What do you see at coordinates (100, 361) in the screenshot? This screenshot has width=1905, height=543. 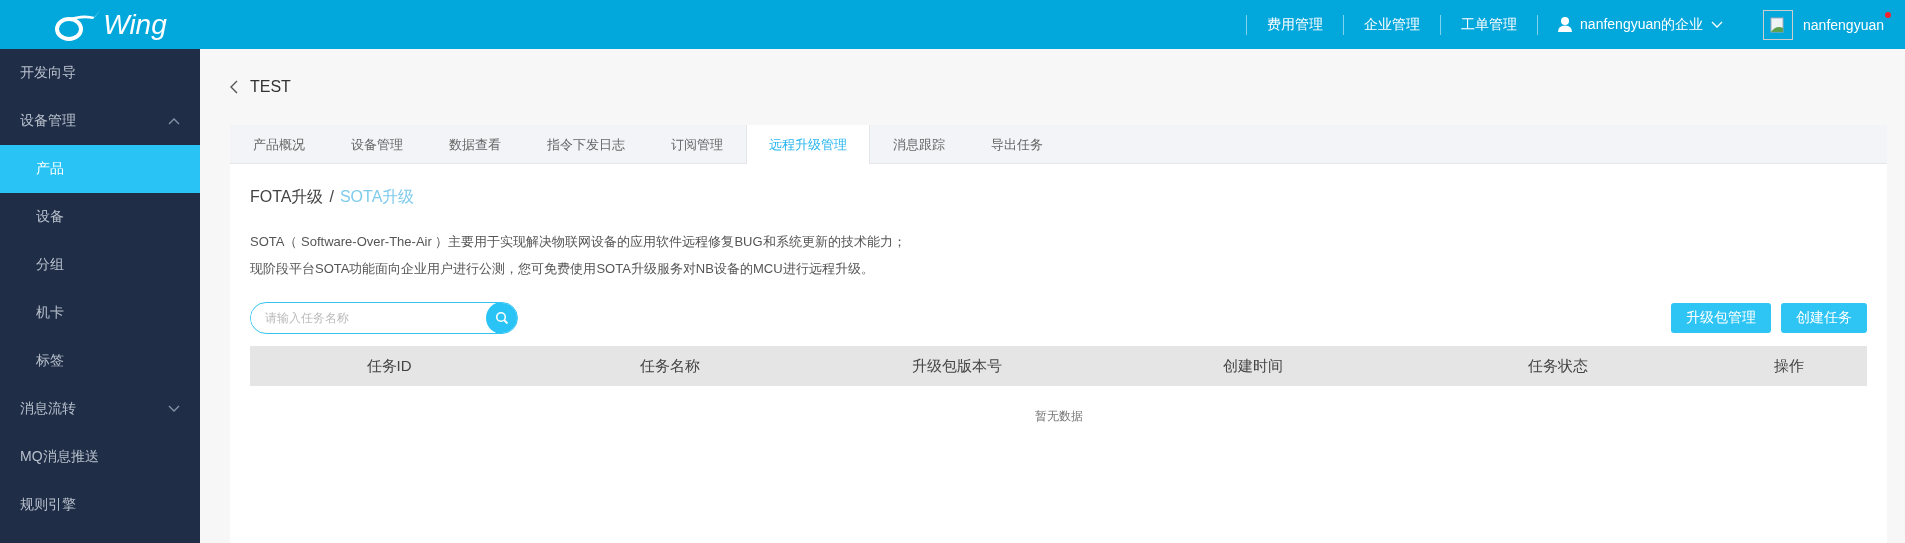 I see `sidebar-subitem: 标签` at bounding box center [100, 361].